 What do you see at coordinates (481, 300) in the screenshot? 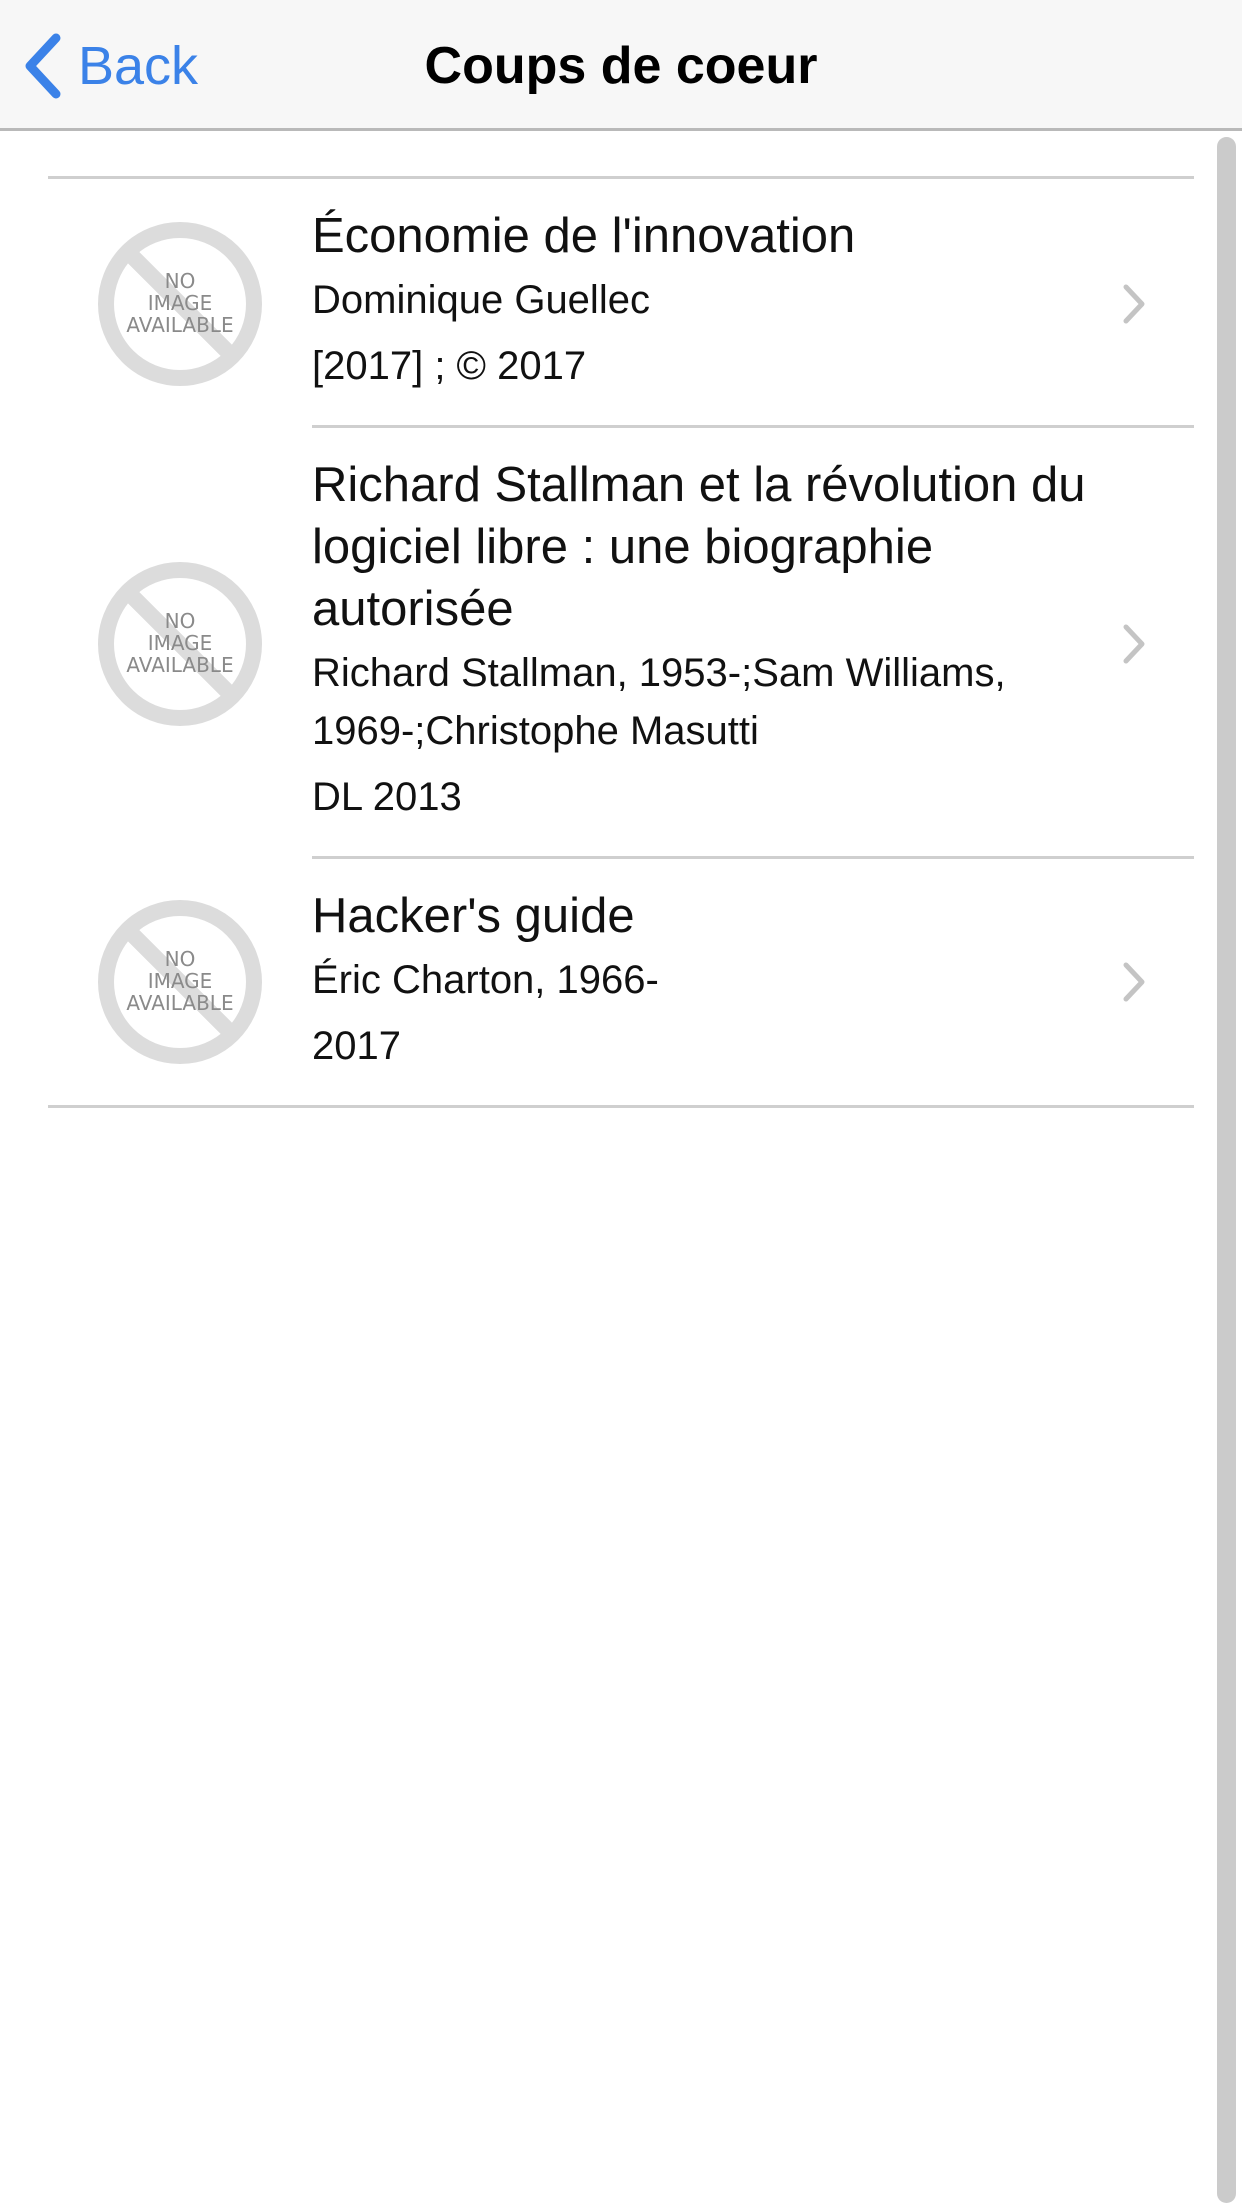
I see `book-authors: Dominique Guellec` at bounding box center [481, 300].